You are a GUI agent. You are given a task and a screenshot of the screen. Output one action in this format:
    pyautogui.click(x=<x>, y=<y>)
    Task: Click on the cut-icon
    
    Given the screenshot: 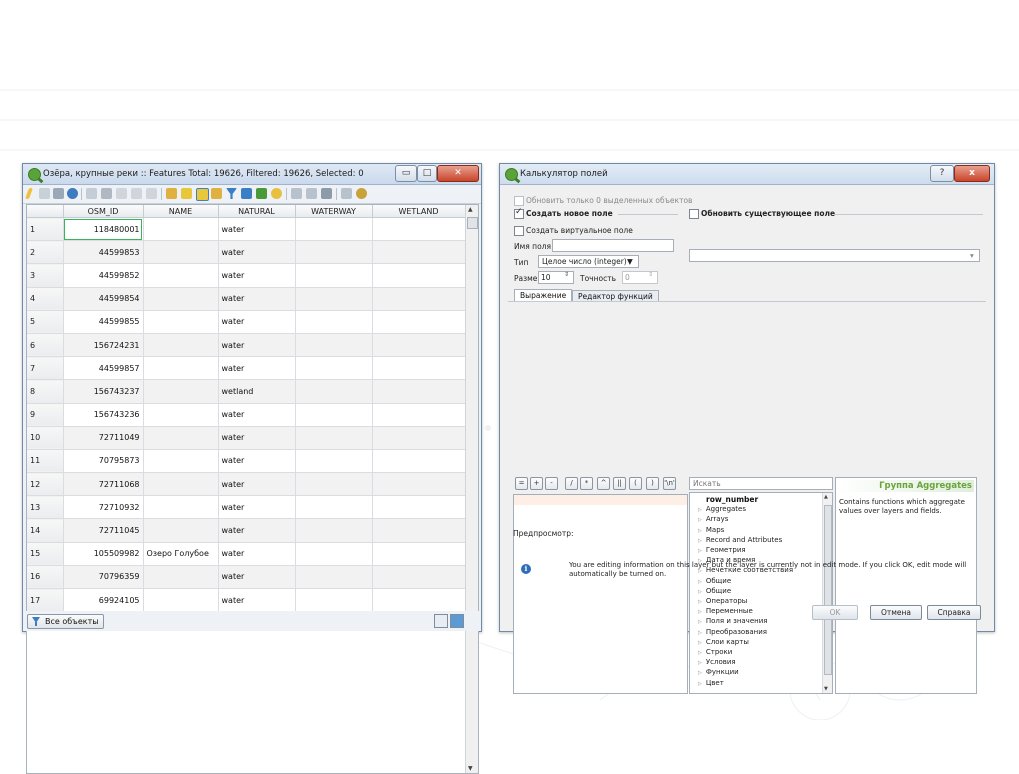 What is the action you would take?
    pyautogui.click(x=121, y=193)
    